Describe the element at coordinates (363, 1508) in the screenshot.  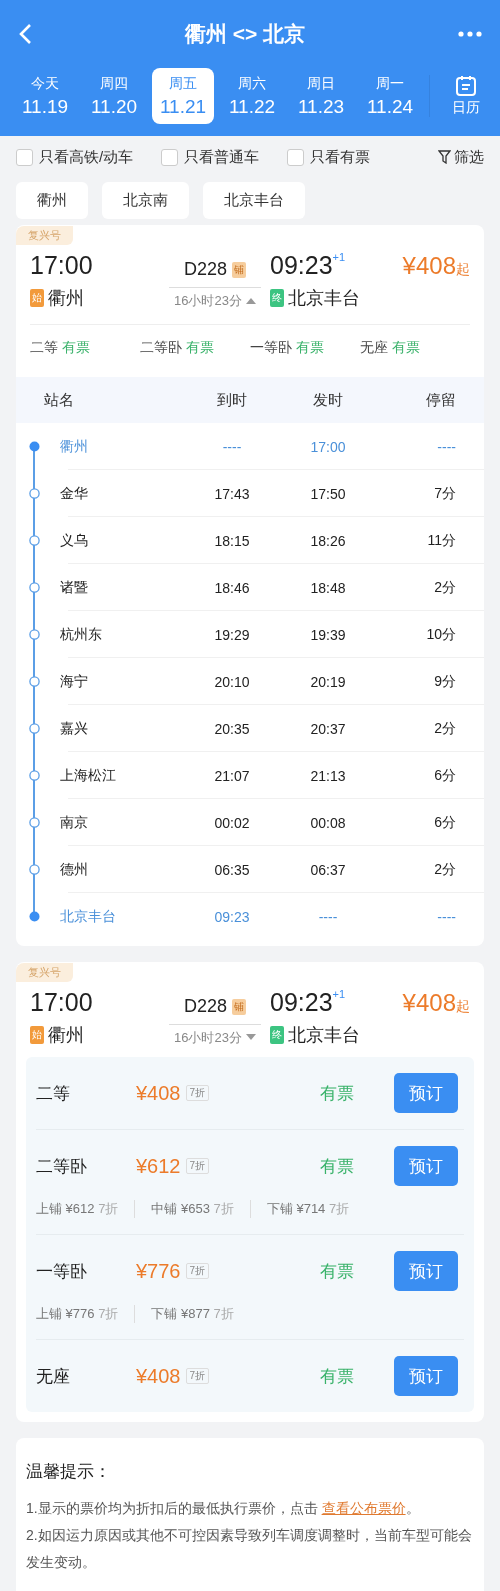
I see `fare-link: 查看公布票价` at that location.